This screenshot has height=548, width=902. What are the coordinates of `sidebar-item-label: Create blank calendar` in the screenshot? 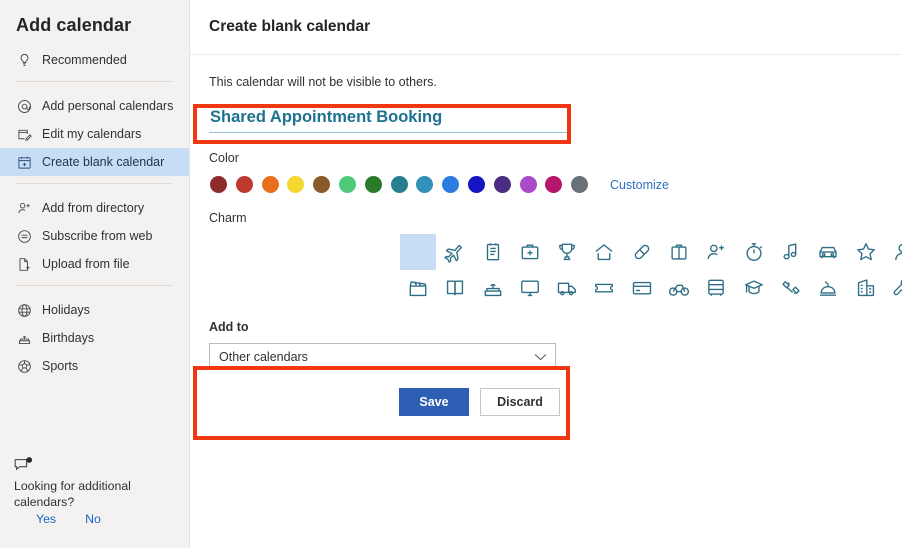 It's located at (103, 161).